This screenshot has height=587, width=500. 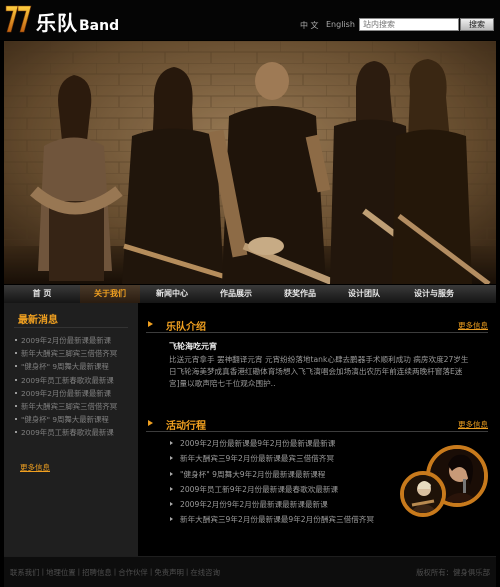 What do you see at coordinates (110, 294) in the screenshot?
I see `nav-item-about: 关于我们` at bounding box center [110, 294].